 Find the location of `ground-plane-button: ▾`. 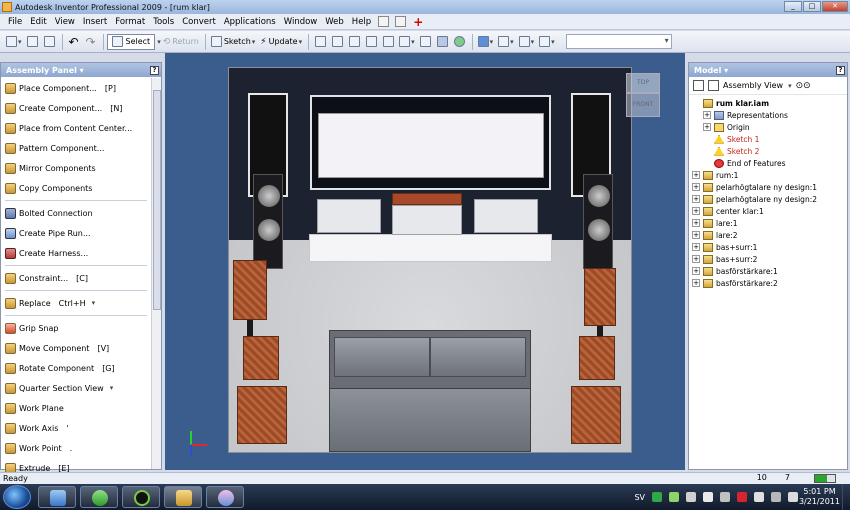

ground-plane-button: ▾ is located at coordinates (527, 42).